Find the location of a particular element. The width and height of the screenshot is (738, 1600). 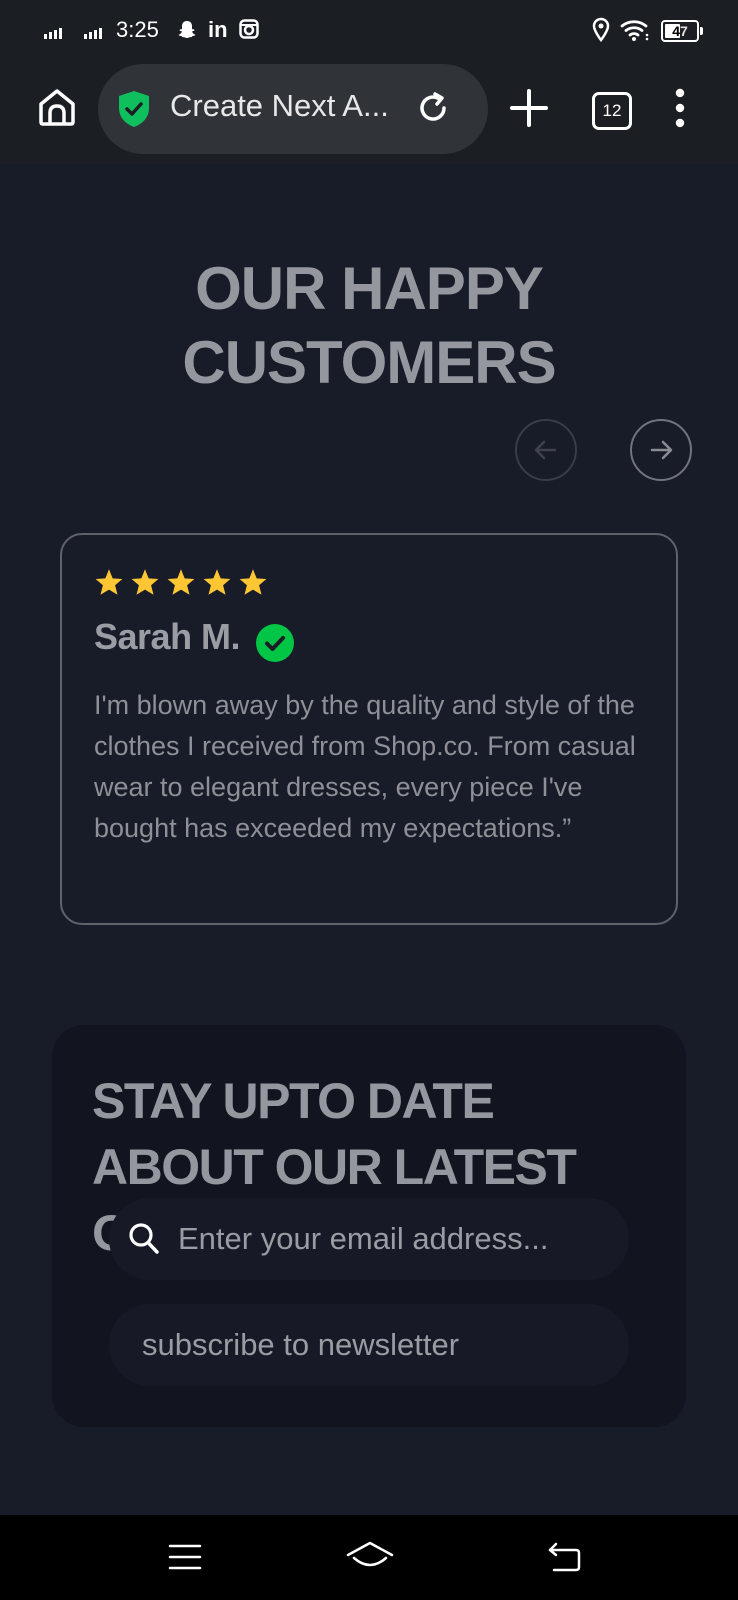

reviewer-name: Sarah M. is located at coordinates (167, 636).